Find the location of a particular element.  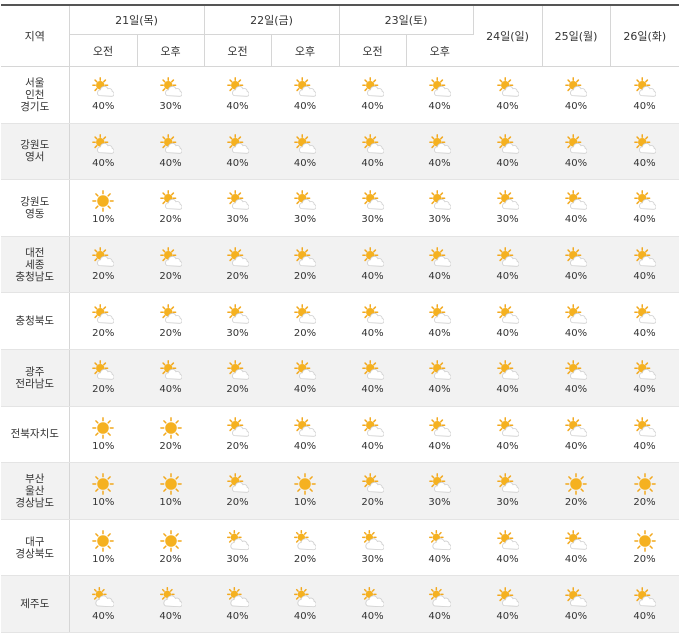

day-header: 23일(토) is located at coordinates (406, 19).